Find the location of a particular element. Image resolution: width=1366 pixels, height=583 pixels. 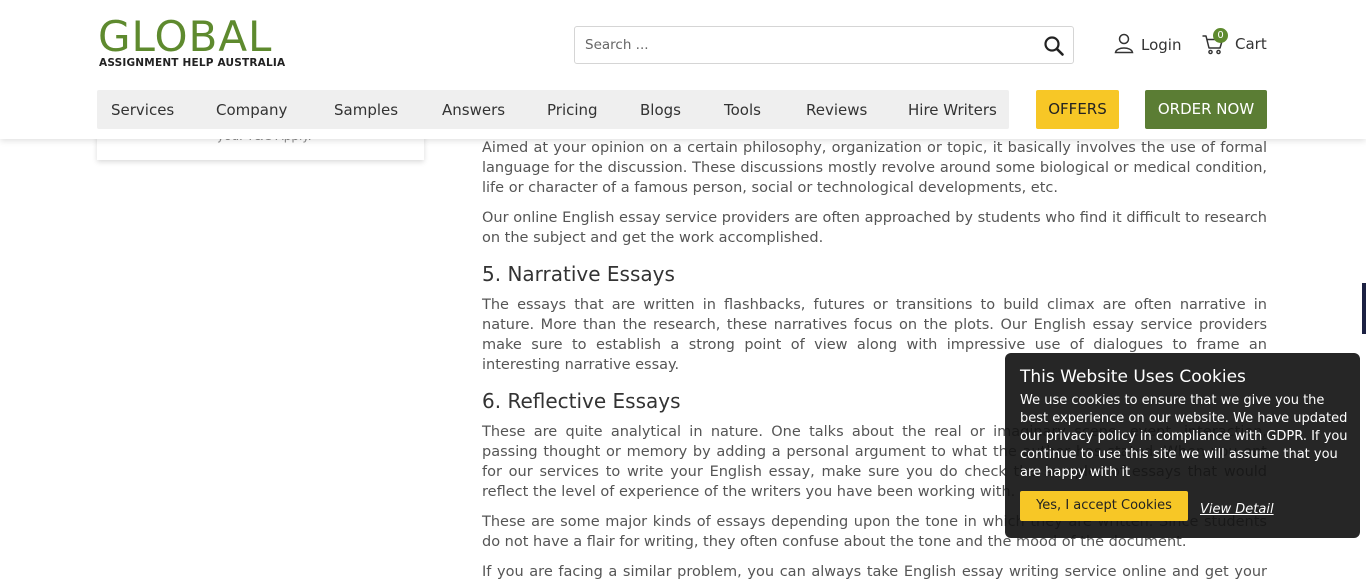

nav-item-blogs: Blogs is located at coordinates (660, 110).